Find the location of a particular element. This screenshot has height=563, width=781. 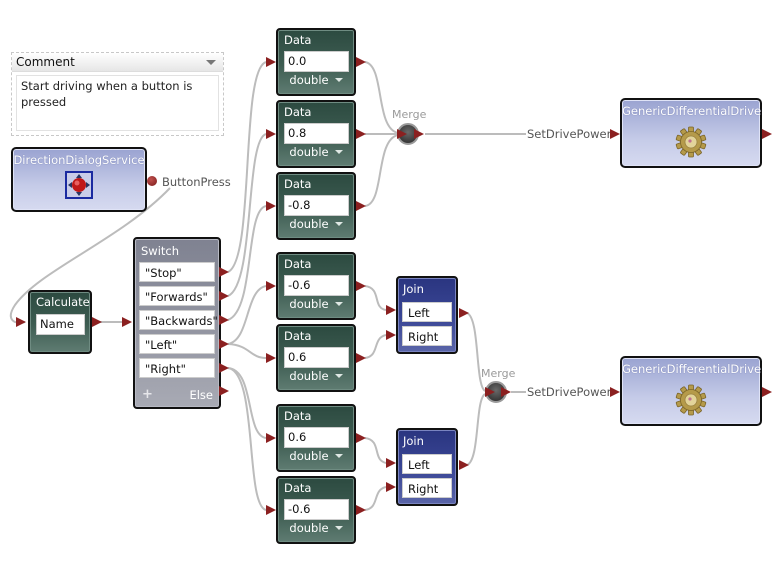

wire-left-data4 is located at coordinates (247, 315).